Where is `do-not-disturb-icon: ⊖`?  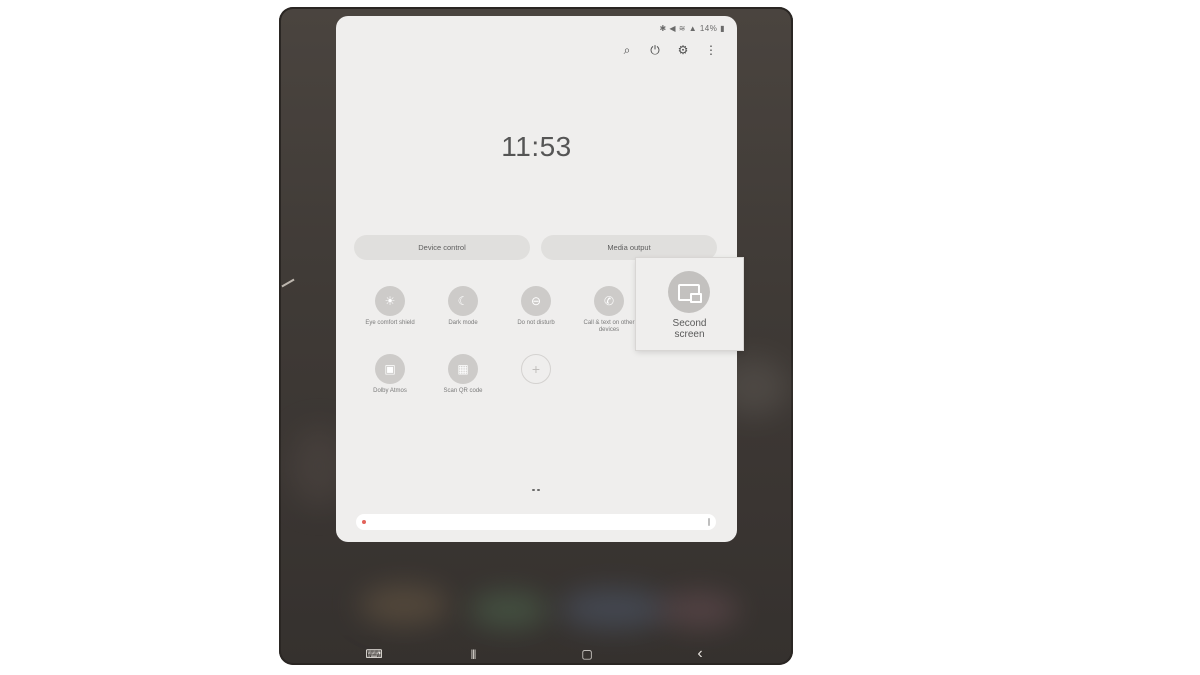
do-not-disturb-icon: ⊖ is located at coordinates (536, 301).